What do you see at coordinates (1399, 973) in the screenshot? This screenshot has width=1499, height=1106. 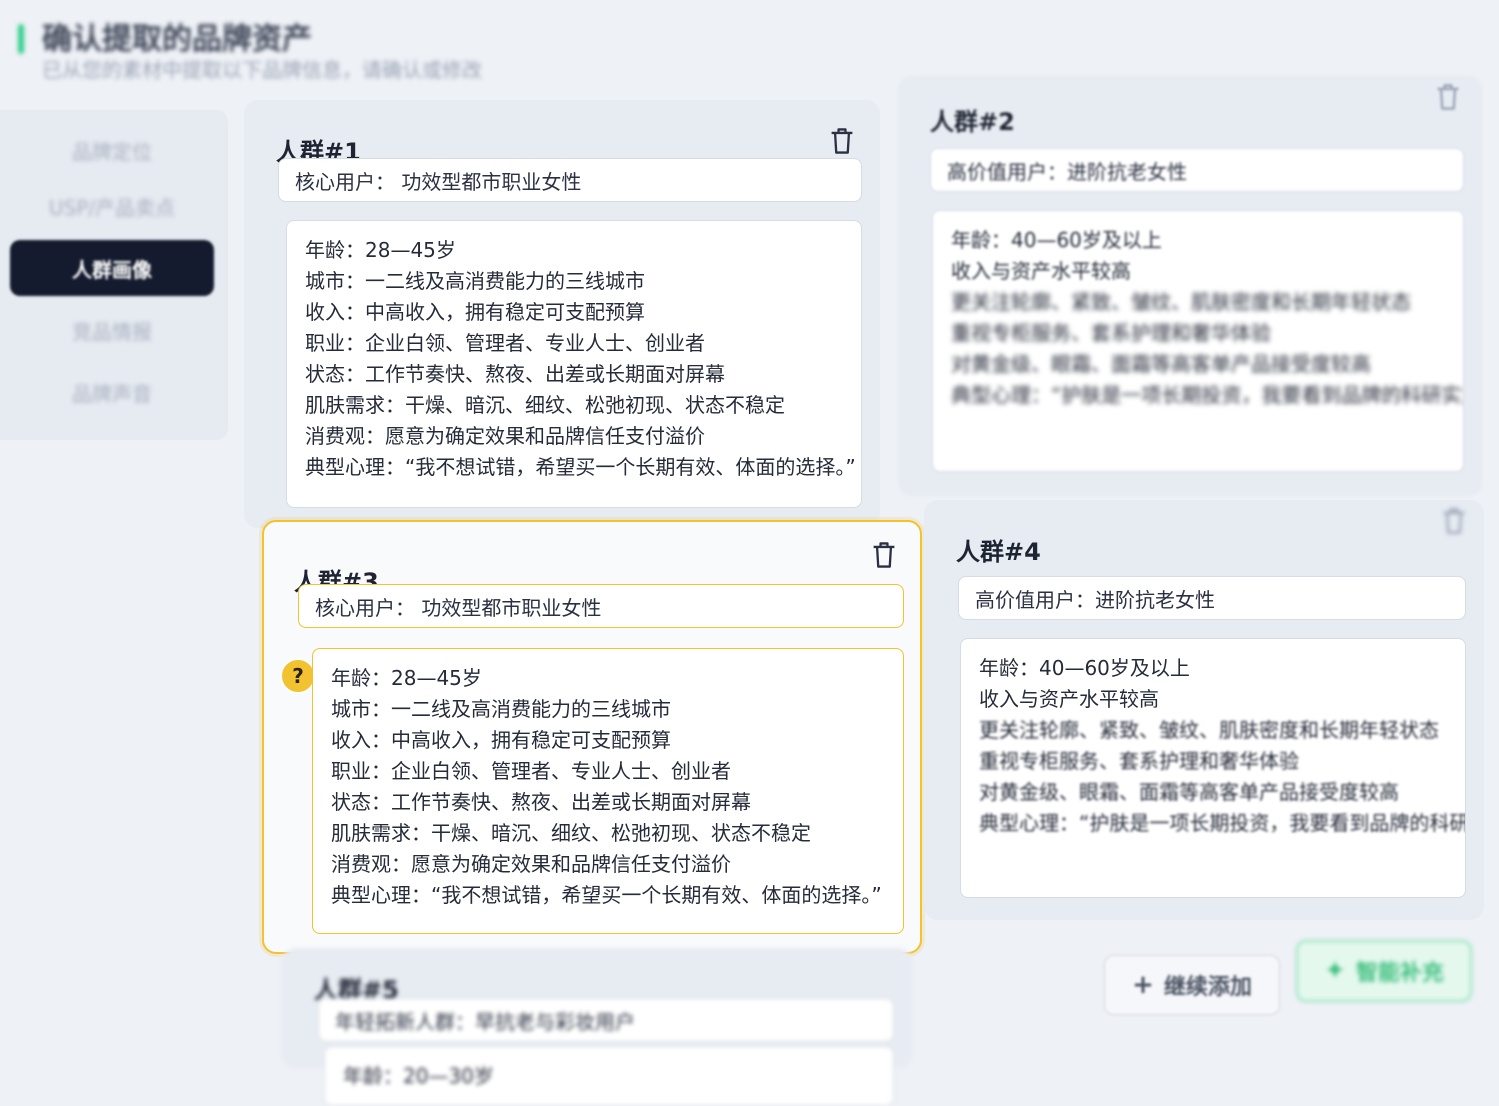 I see `smart-supplement-label: 智能补充` at bounding box center [1399, 973].